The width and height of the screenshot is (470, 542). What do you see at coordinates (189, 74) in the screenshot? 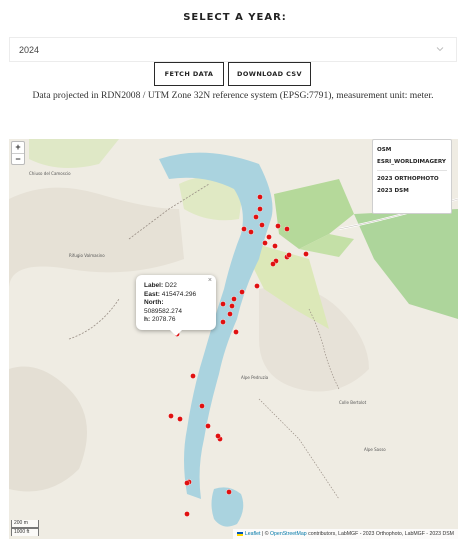
I see `fetch-data-button: FETCH DATA` at bounding box center [189, 74].